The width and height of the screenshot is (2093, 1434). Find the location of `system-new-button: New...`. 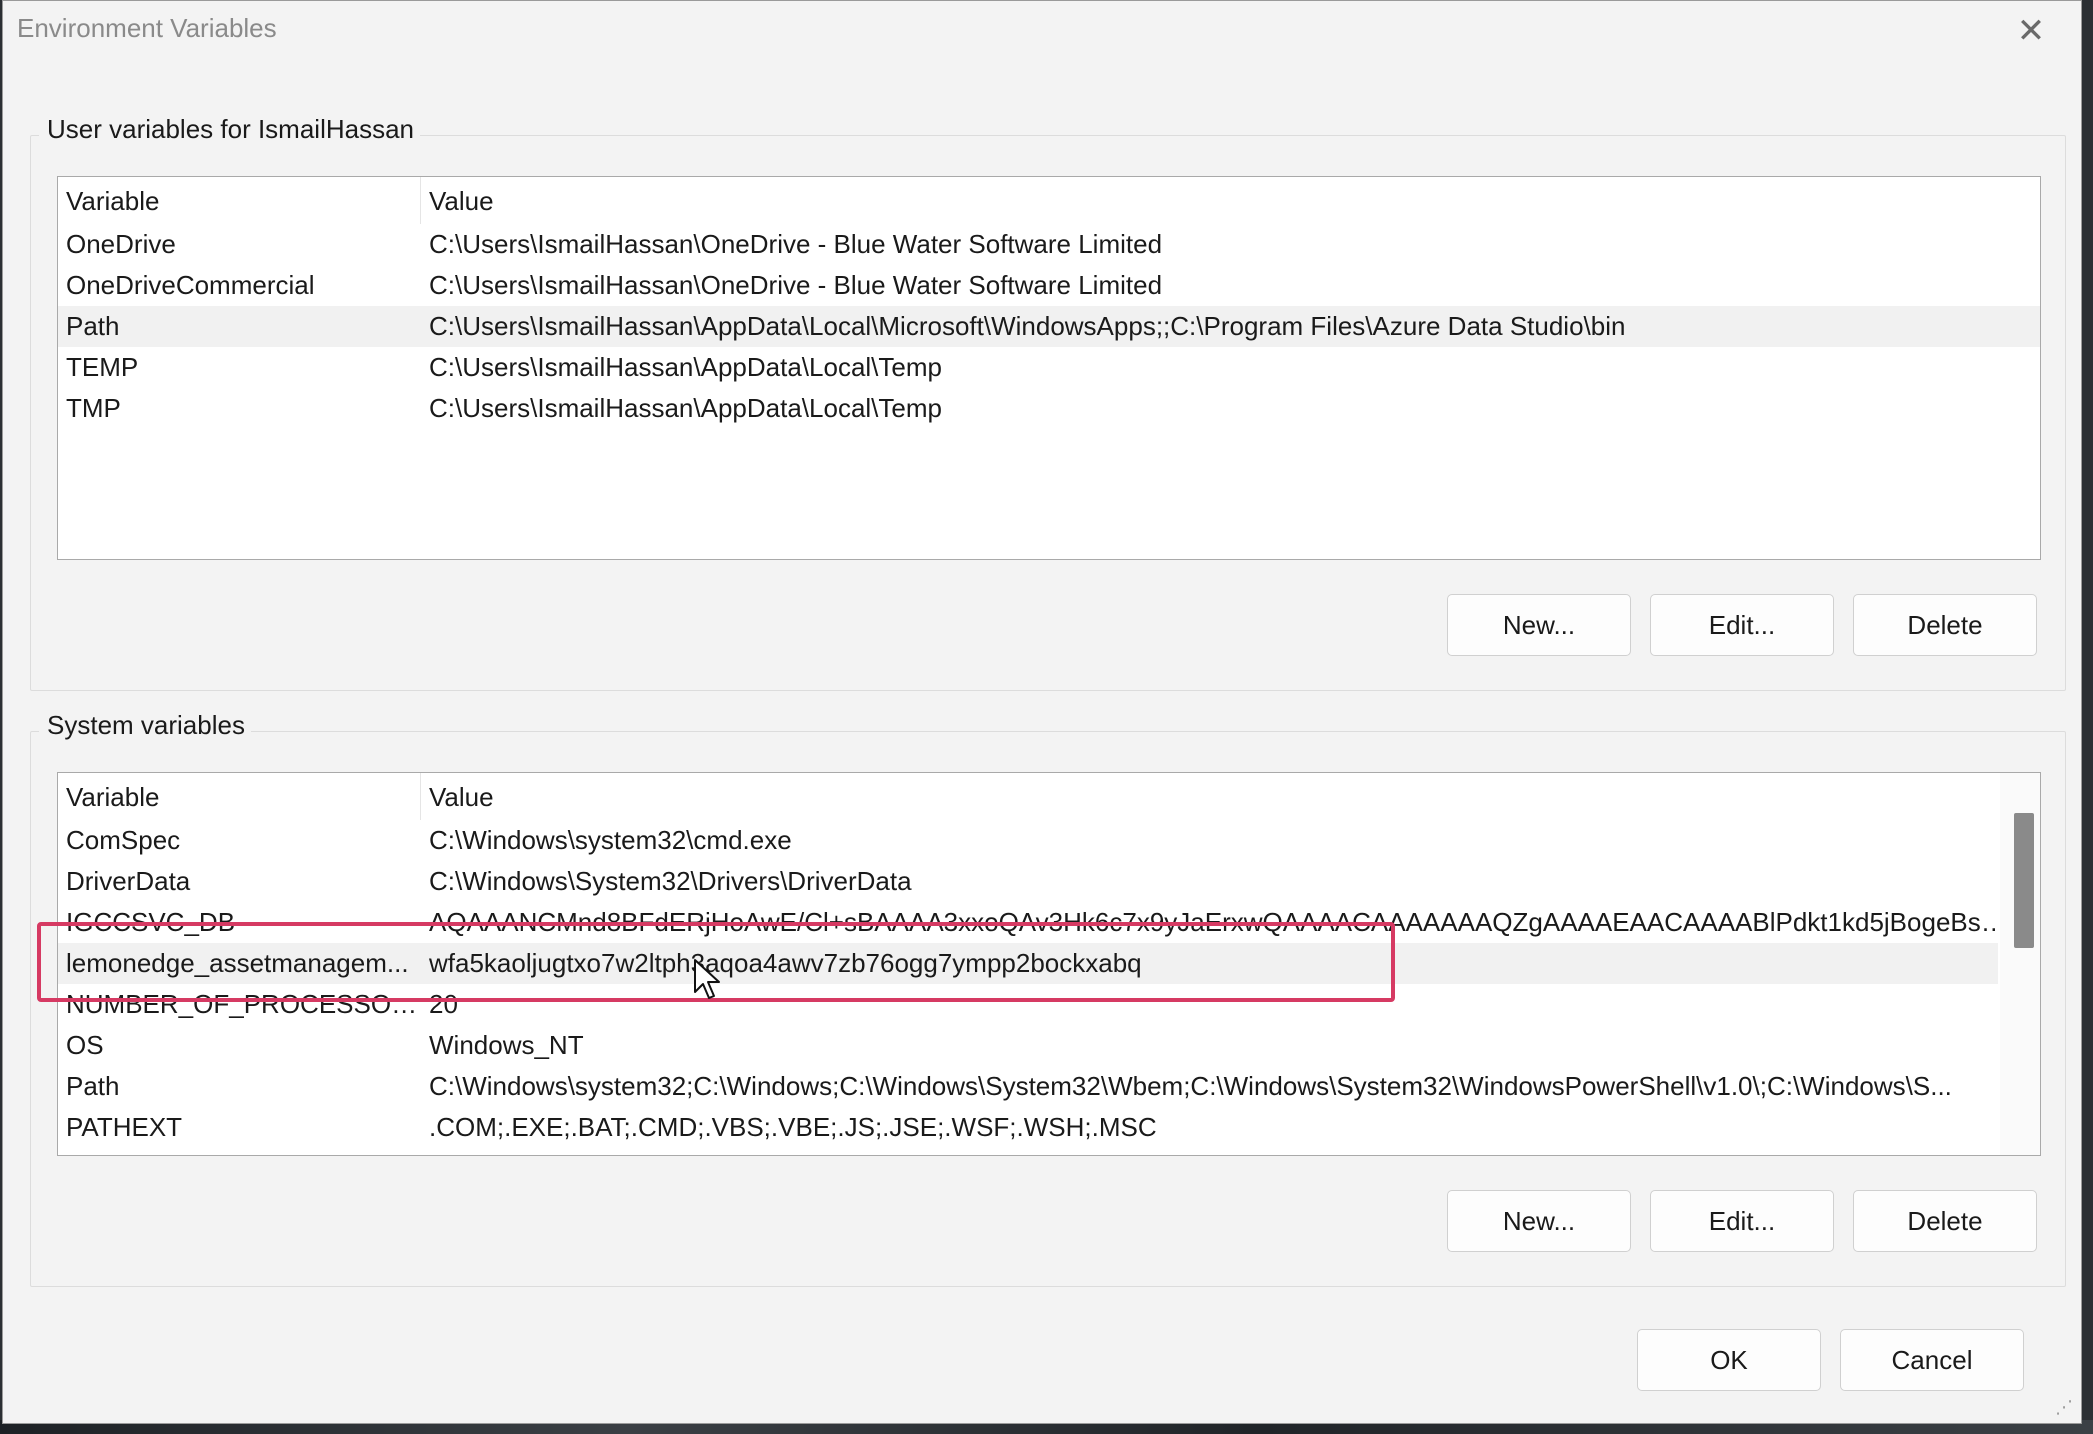

system-new-button: New... is located at coordinates (1539, 1221).